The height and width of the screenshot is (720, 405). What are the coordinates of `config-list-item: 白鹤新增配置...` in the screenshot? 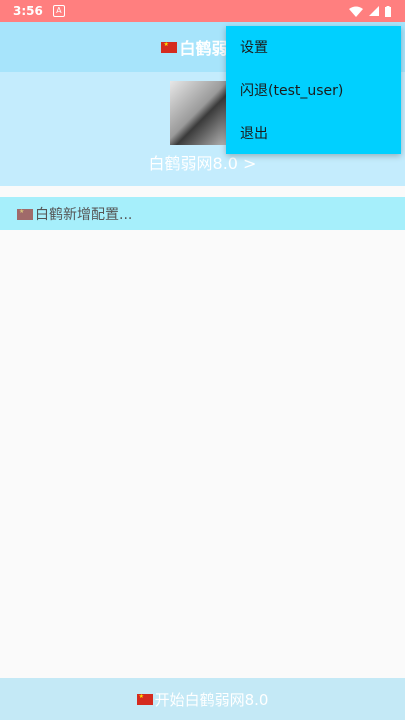 It's located at (202, 213).